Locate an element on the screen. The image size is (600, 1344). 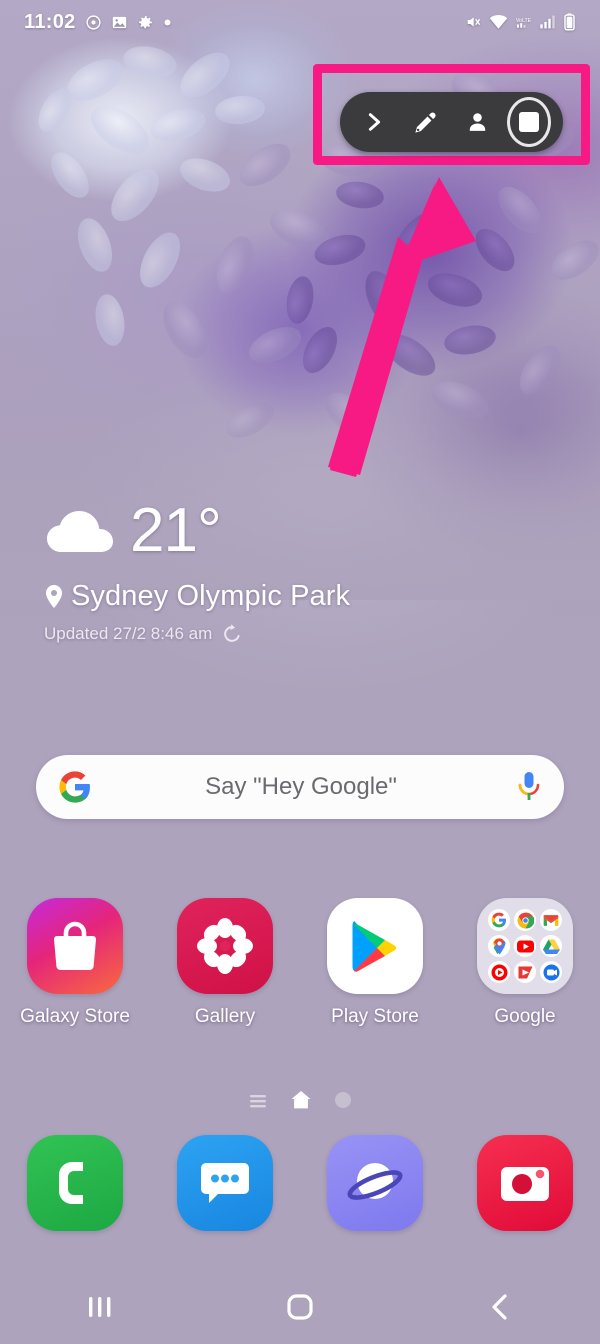
dock-phone is located at coordinates (75, 1183).